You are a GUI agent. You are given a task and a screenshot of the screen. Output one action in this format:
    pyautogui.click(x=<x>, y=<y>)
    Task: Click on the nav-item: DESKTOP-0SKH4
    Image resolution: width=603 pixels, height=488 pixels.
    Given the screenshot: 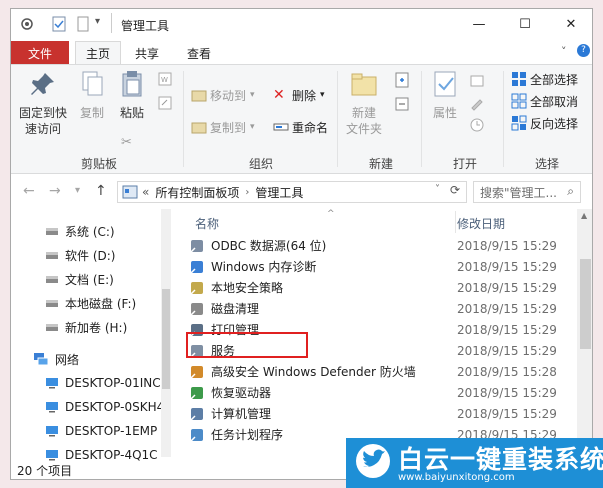 What is the action you would take?
    pyautogui.click(x=104, y=407)
    